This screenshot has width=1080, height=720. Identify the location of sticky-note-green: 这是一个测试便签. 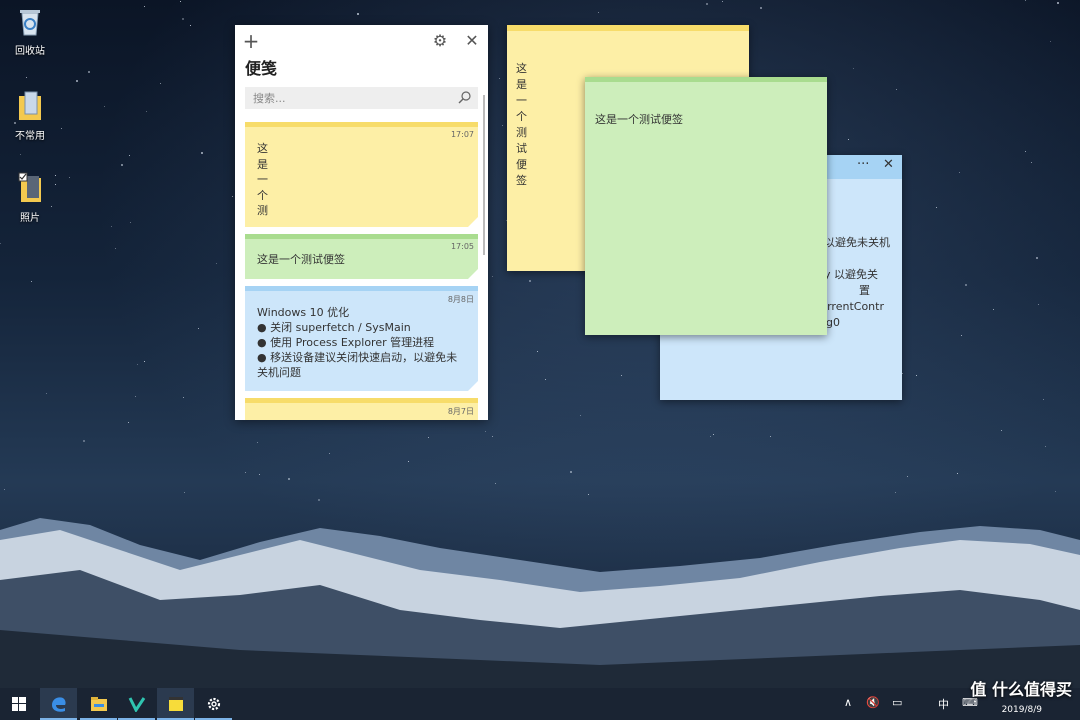
(706, 206).